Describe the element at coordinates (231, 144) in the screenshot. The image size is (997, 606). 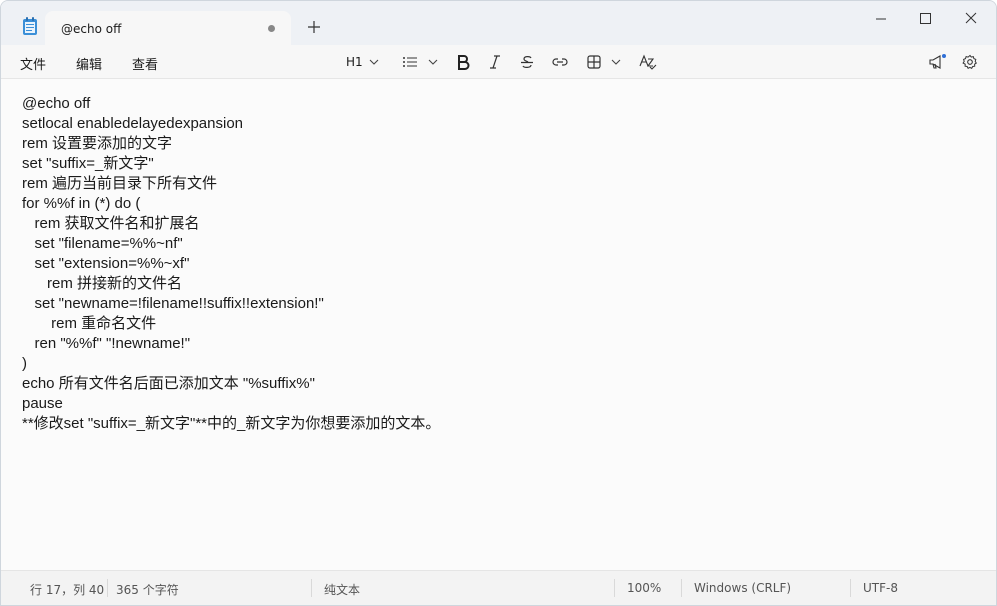
I see `editor-line: rem 设置要添加的文字` at that location.